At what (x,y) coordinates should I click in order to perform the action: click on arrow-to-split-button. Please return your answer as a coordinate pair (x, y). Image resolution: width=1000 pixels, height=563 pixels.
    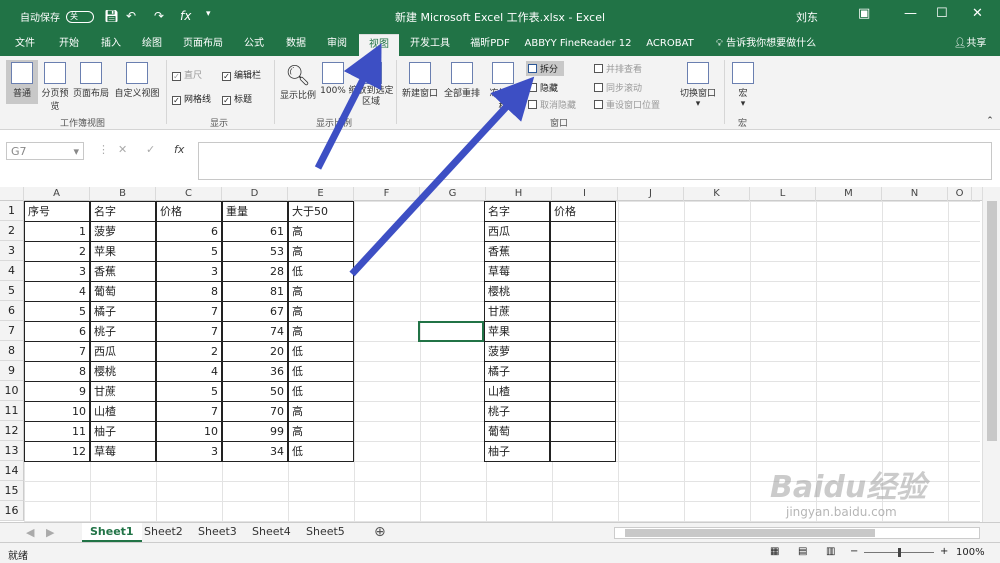
    Looking at the image, I should click on (442, 176).